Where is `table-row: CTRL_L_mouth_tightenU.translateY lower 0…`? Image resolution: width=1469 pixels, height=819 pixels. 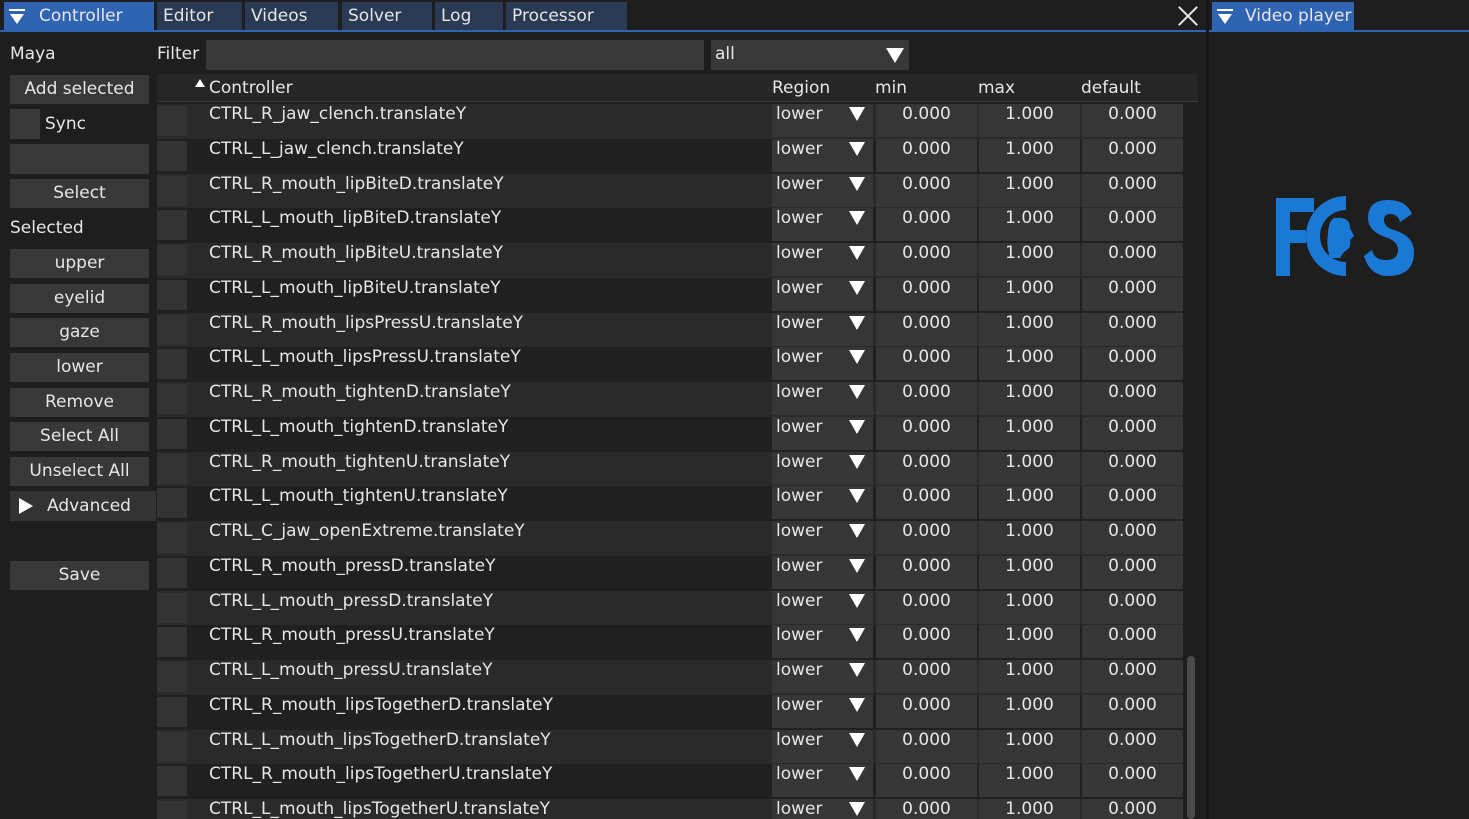 table-row: CTRL_L_mouth_tightenU.translateY lower 0… is located at coordinates (670, 503).